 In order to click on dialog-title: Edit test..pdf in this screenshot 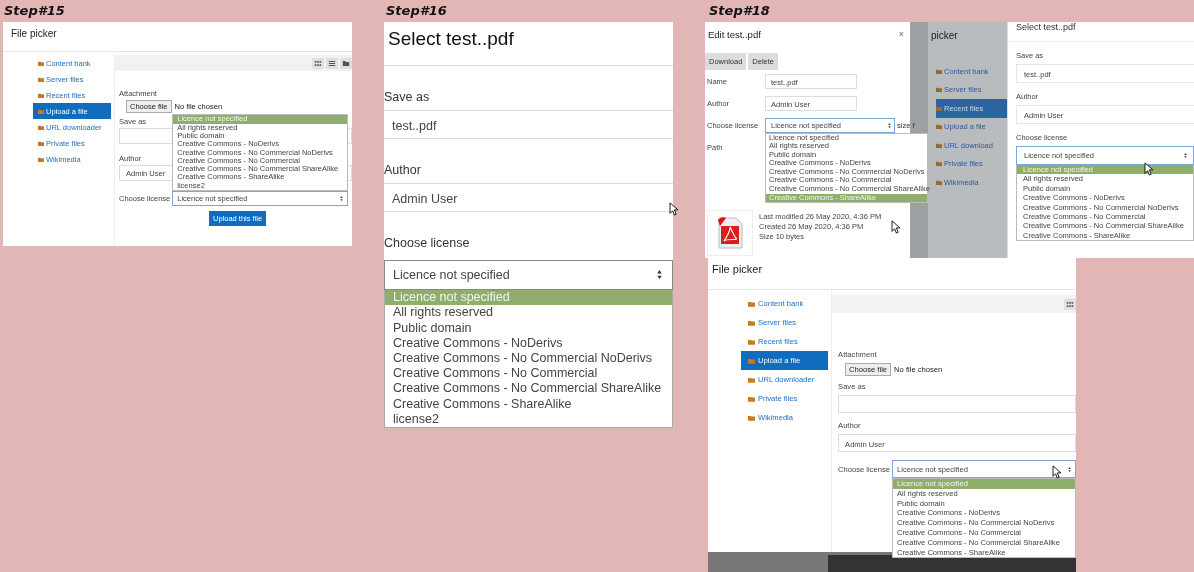, I will do `click(734, 34)`.